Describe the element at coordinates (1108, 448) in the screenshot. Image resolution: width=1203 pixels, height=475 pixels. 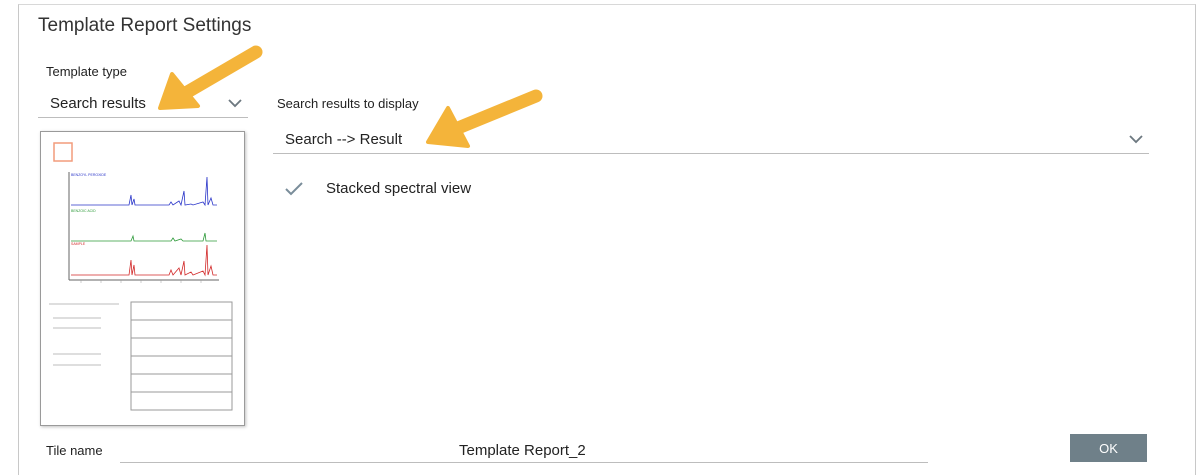
I see `ok-button: OK` at that location.